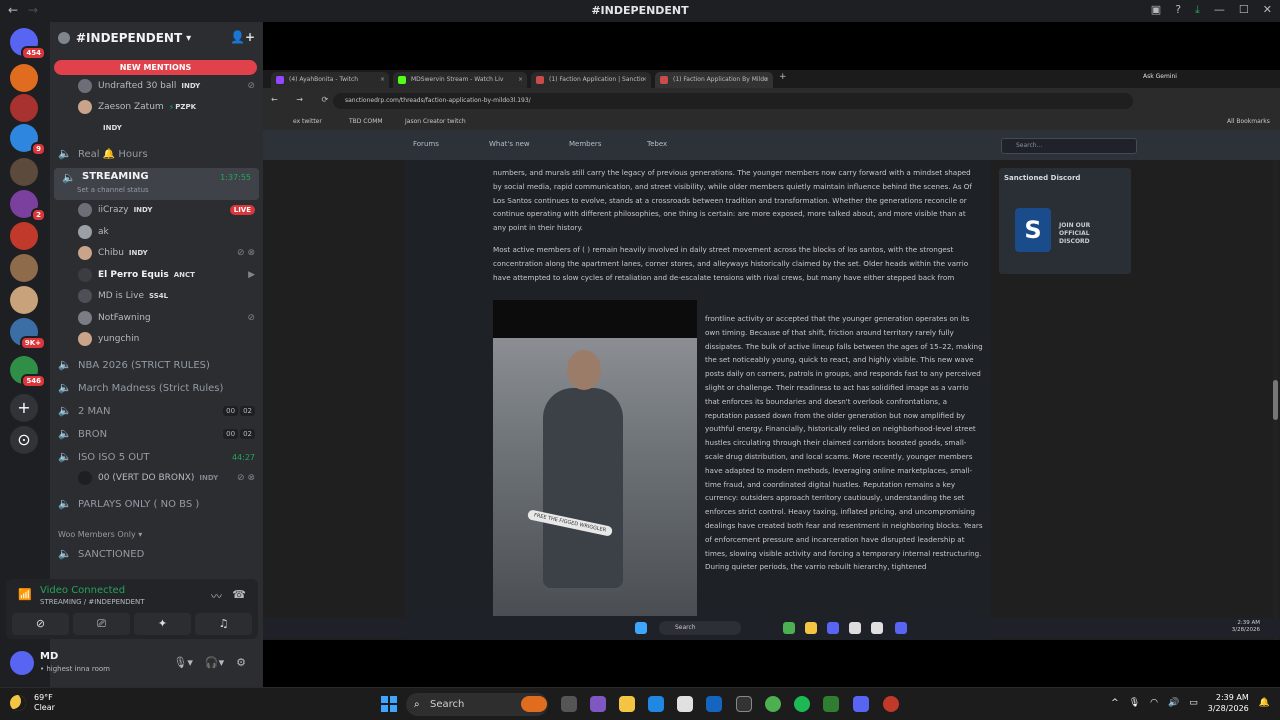 The height and width of the screenshot is (720, 1280). What do you see at coordinates (802, 704) in the screenshot?
I see `spotify-icon` at bounding box center [802, 704].